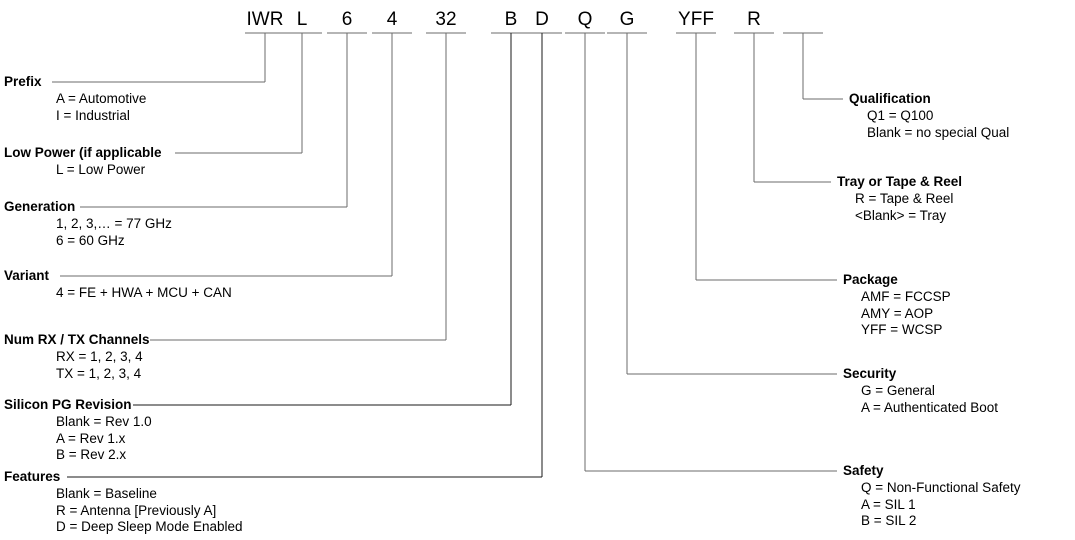 The width and height of the screenshot is (1075, 540). What do you see at coordinates (77, 339) in the screenshot?
I see `left-group-title: Num RX / TX Channels` at bounding box center [77, 339].